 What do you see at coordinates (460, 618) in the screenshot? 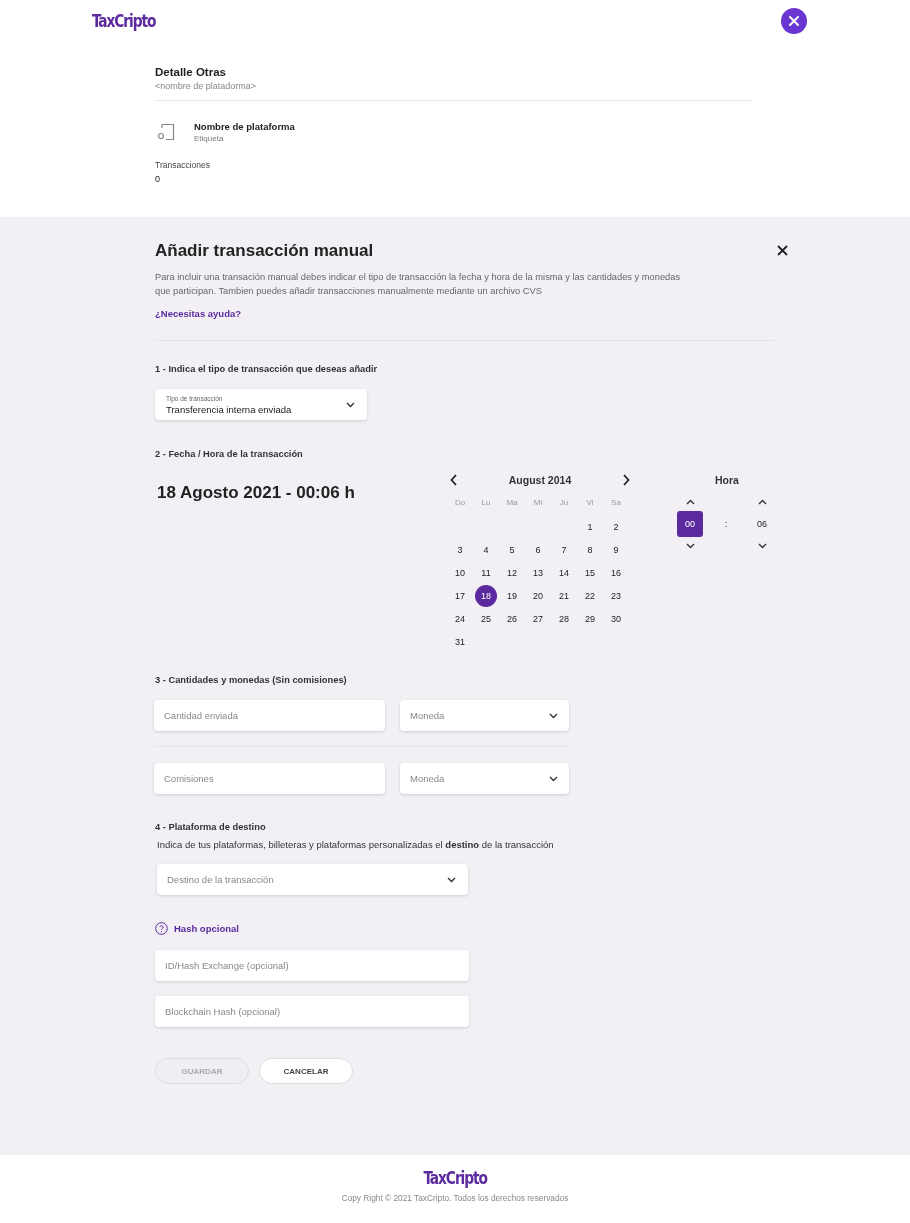
I see `calendar-day: 24` at bounding box center [460, 618].